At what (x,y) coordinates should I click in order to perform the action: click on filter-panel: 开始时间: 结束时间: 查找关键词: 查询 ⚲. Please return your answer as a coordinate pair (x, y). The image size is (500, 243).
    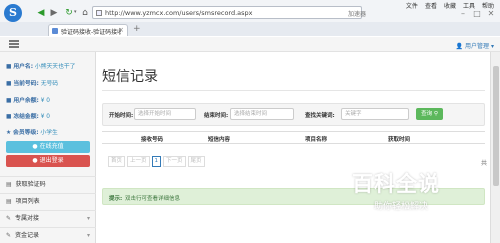
    Looking at the image, I should click on (293, 114).